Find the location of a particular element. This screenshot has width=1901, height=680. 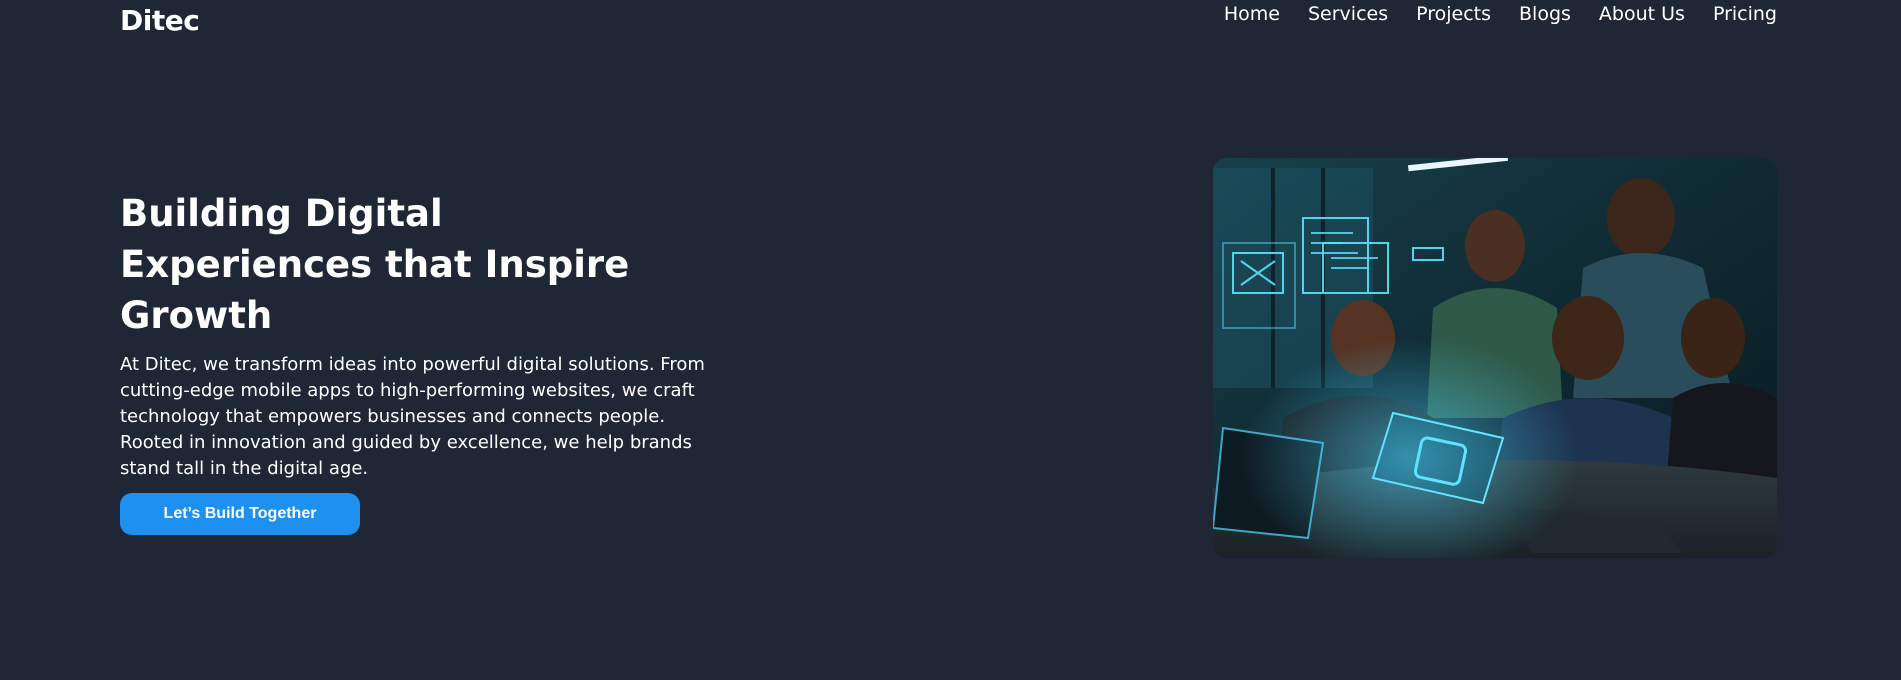

hero-title-line-3: Growth is located at coordinates (196, 315).